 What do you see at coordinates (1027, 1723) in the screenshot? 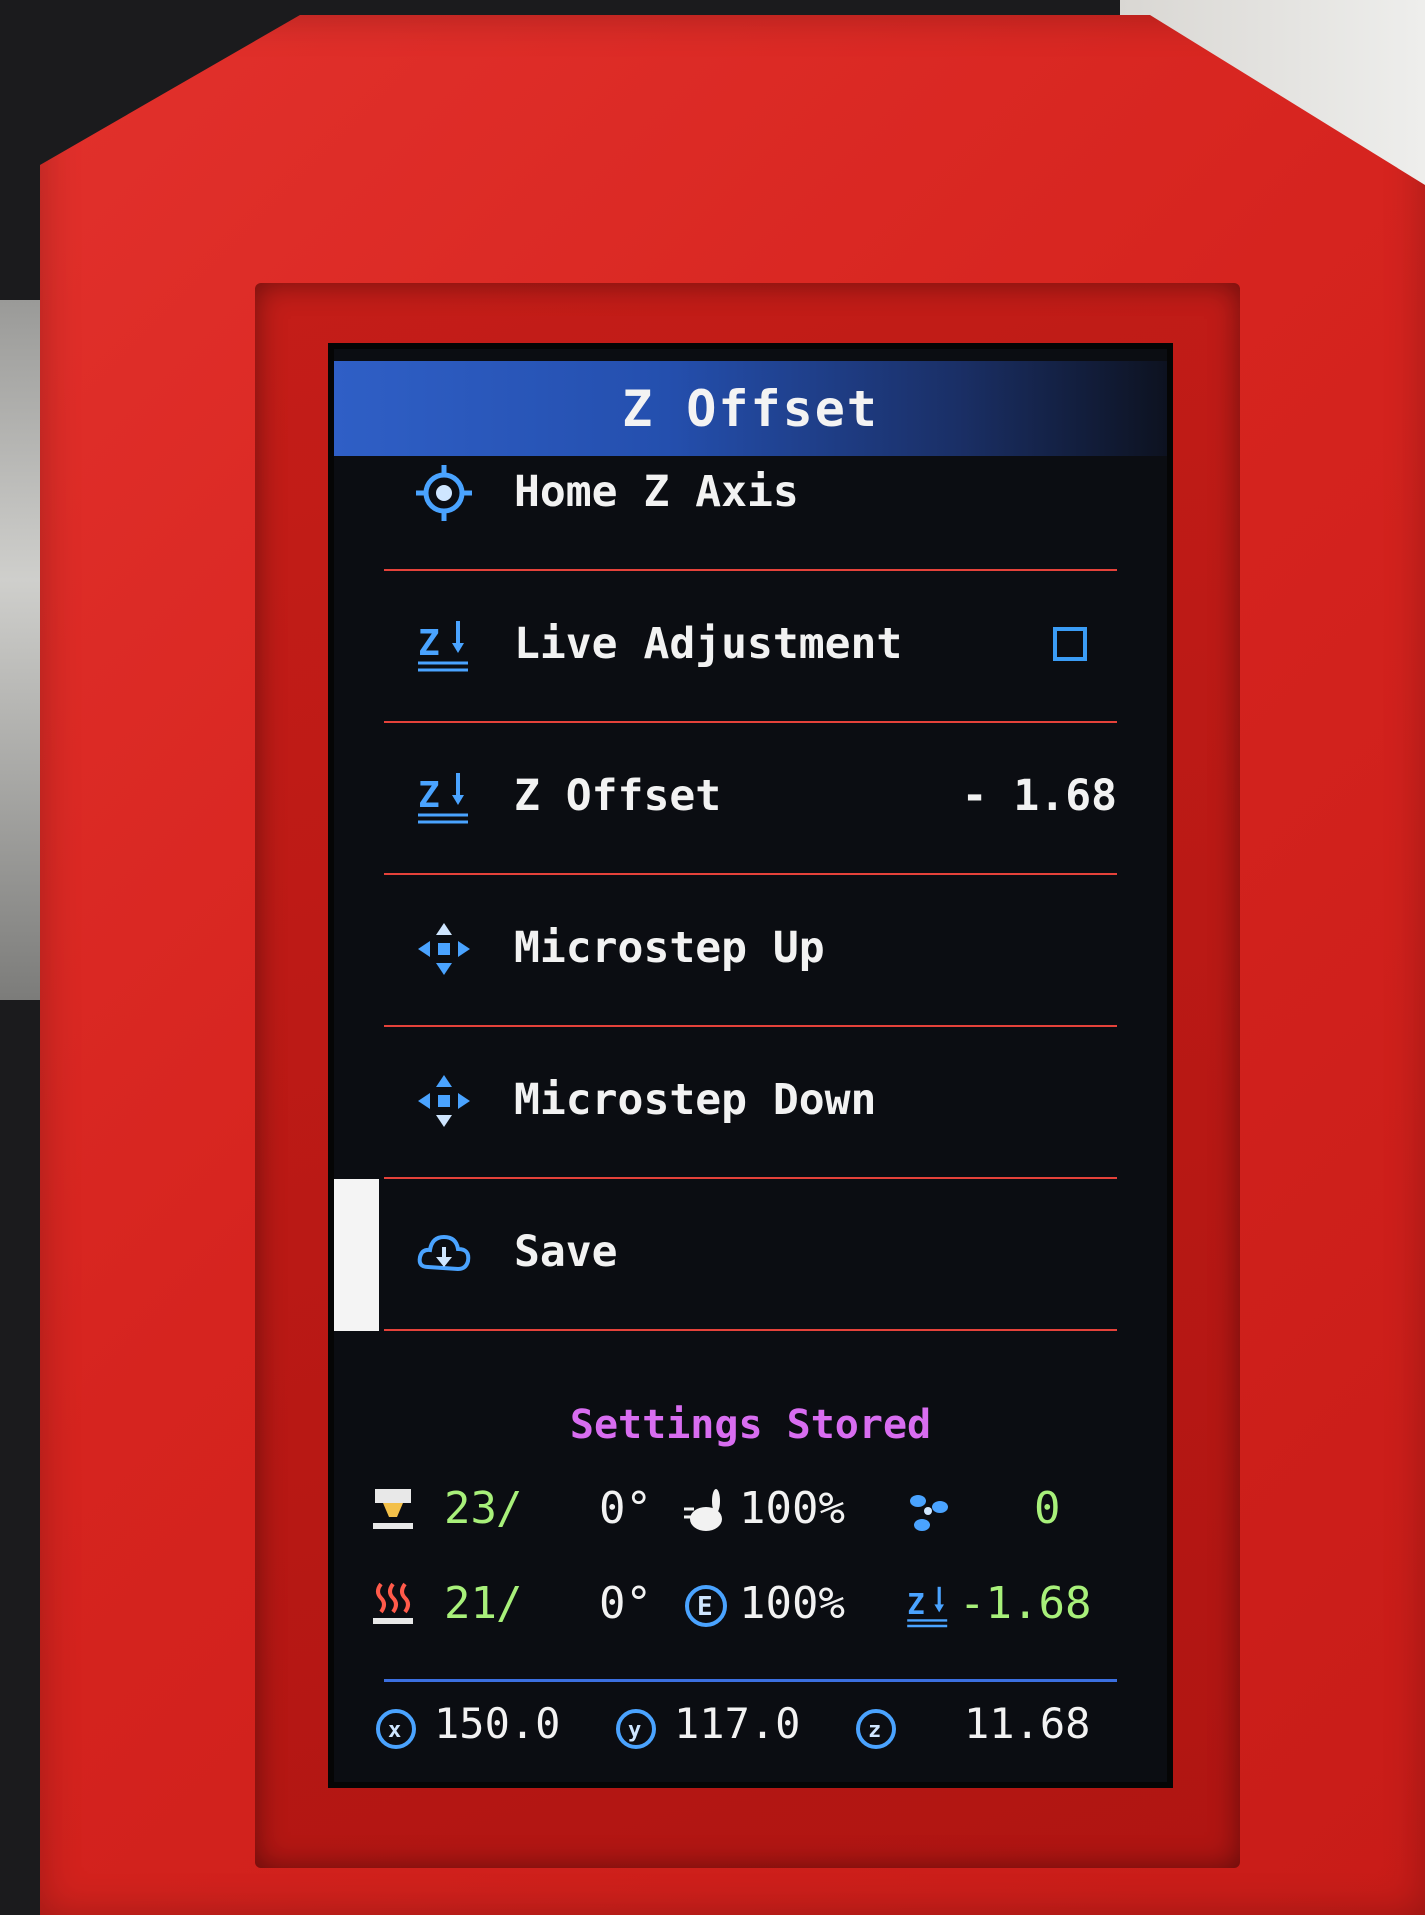
I see `z-coordinate-value: 11.68` at bounding box center [1027, 1723].